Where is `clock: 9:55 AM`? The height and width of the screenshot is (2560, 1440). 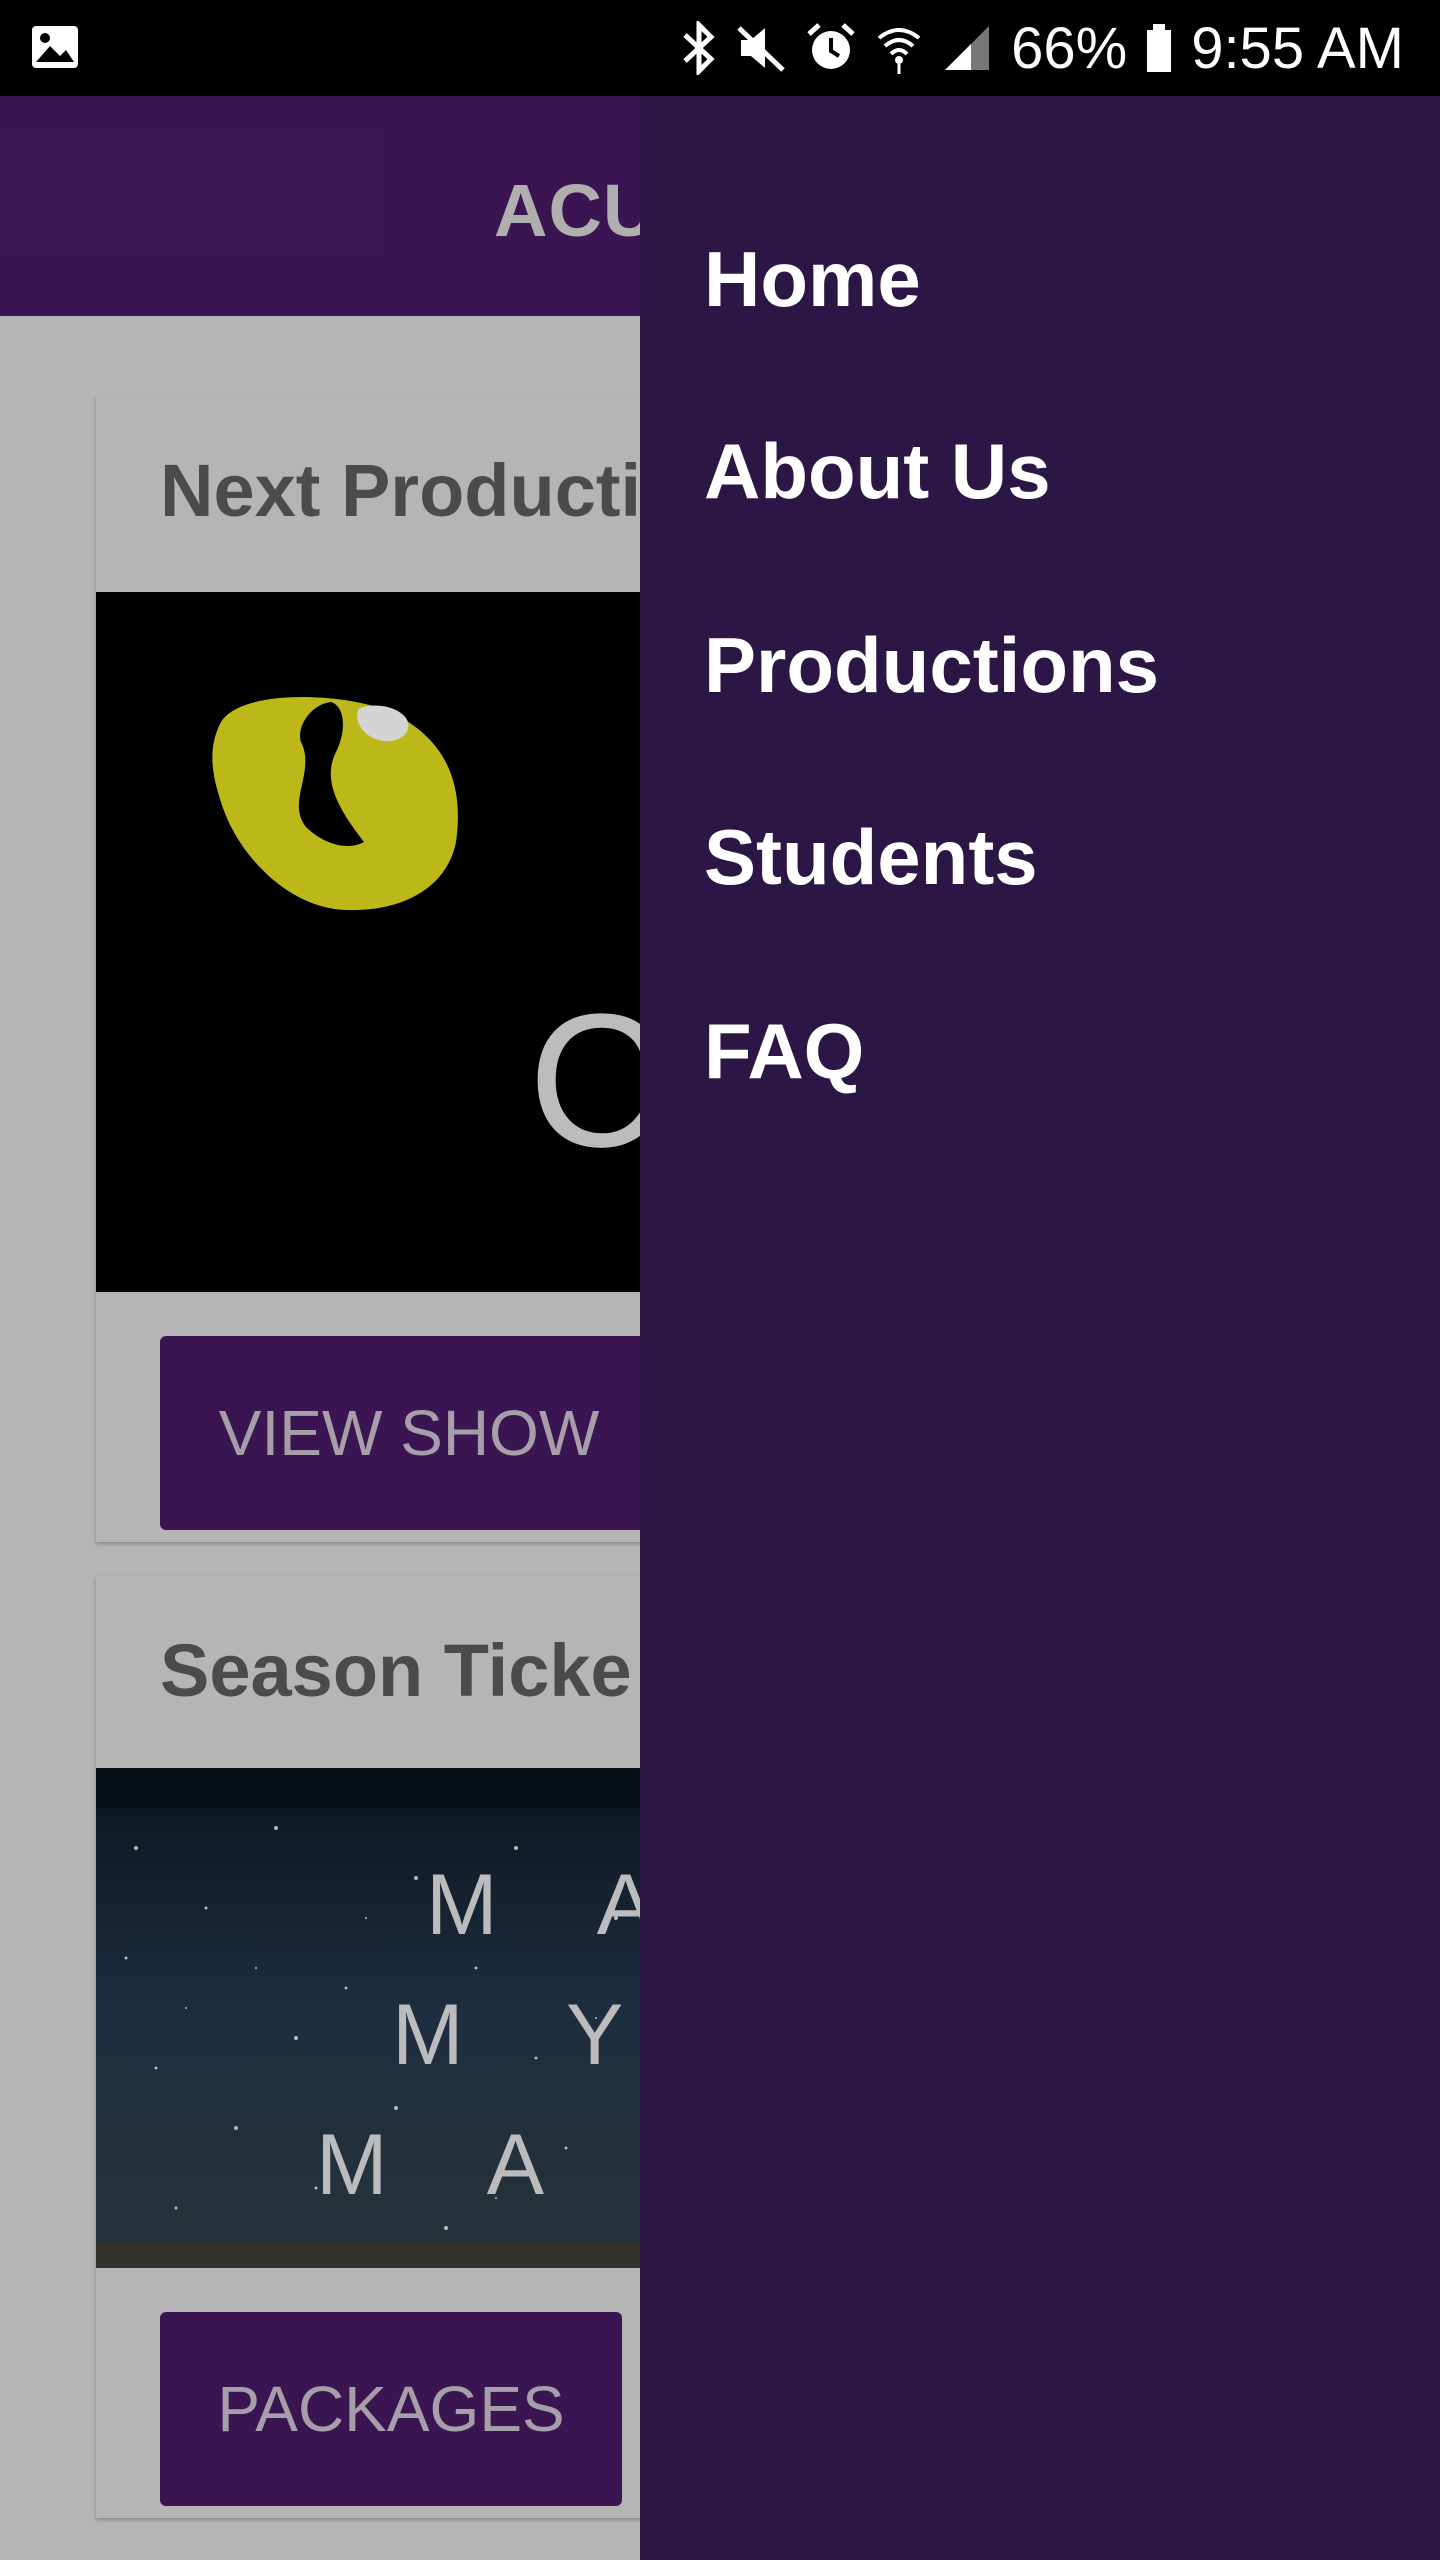
clock: 9:55 AM is located at coordinates (1297, 48).